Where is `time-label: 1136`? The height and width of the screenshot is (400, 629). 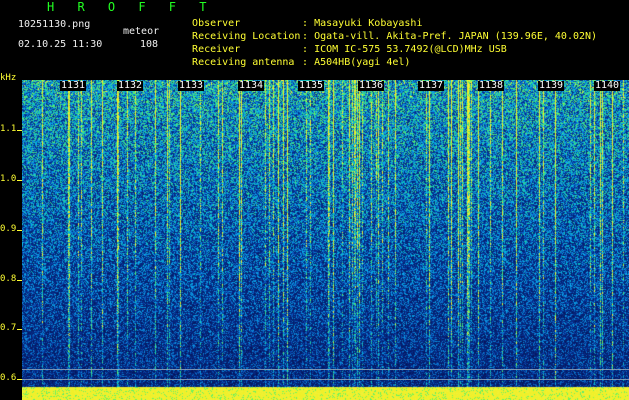 time-label: 1136 is located at coordinates (371, 85).